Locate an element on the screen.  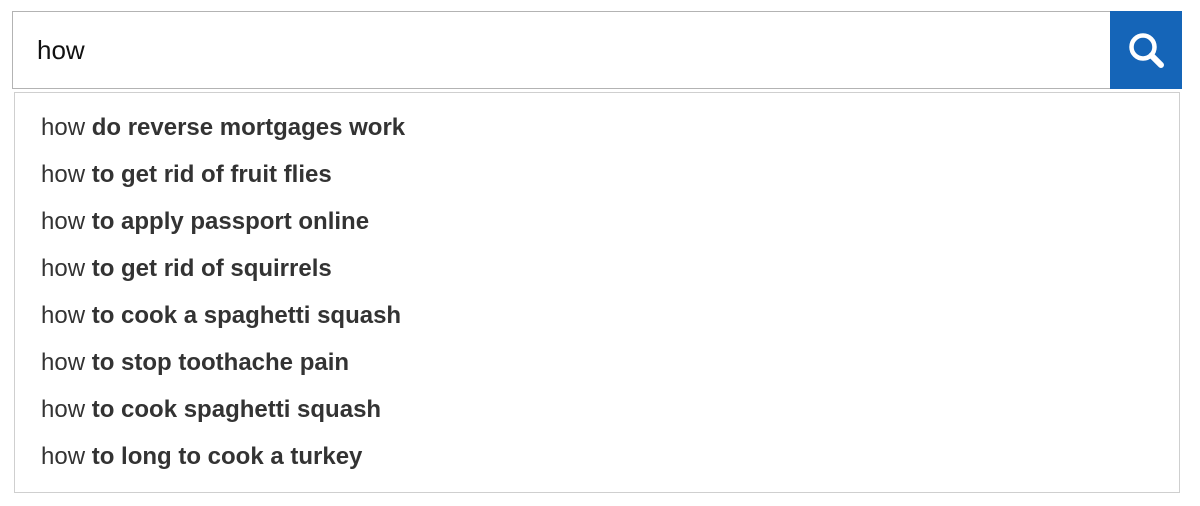
magnifier-icon is located at coordinates (1146, 50).